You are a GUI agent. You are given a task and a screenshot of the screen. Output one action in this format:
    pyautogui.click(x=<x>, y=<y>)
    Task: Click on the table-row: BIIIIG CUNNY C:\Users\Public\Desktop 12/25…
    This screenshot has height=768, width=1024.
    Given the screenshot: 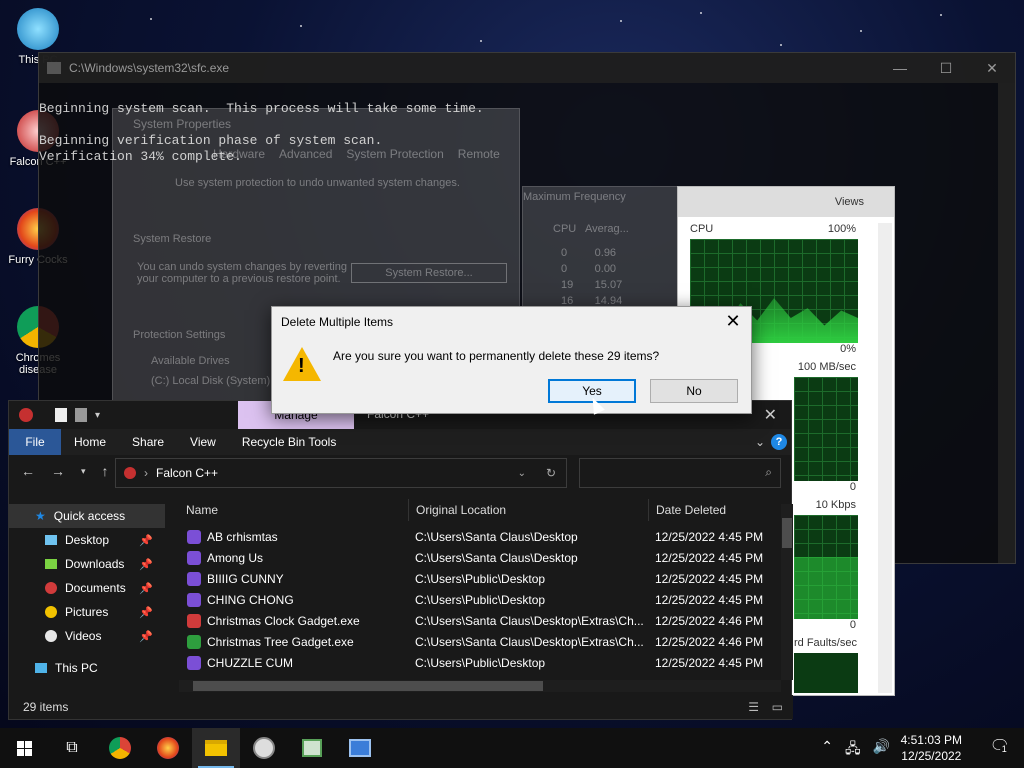 What is the action you would take?
    pyautogui.click(x=480, y=578)
    